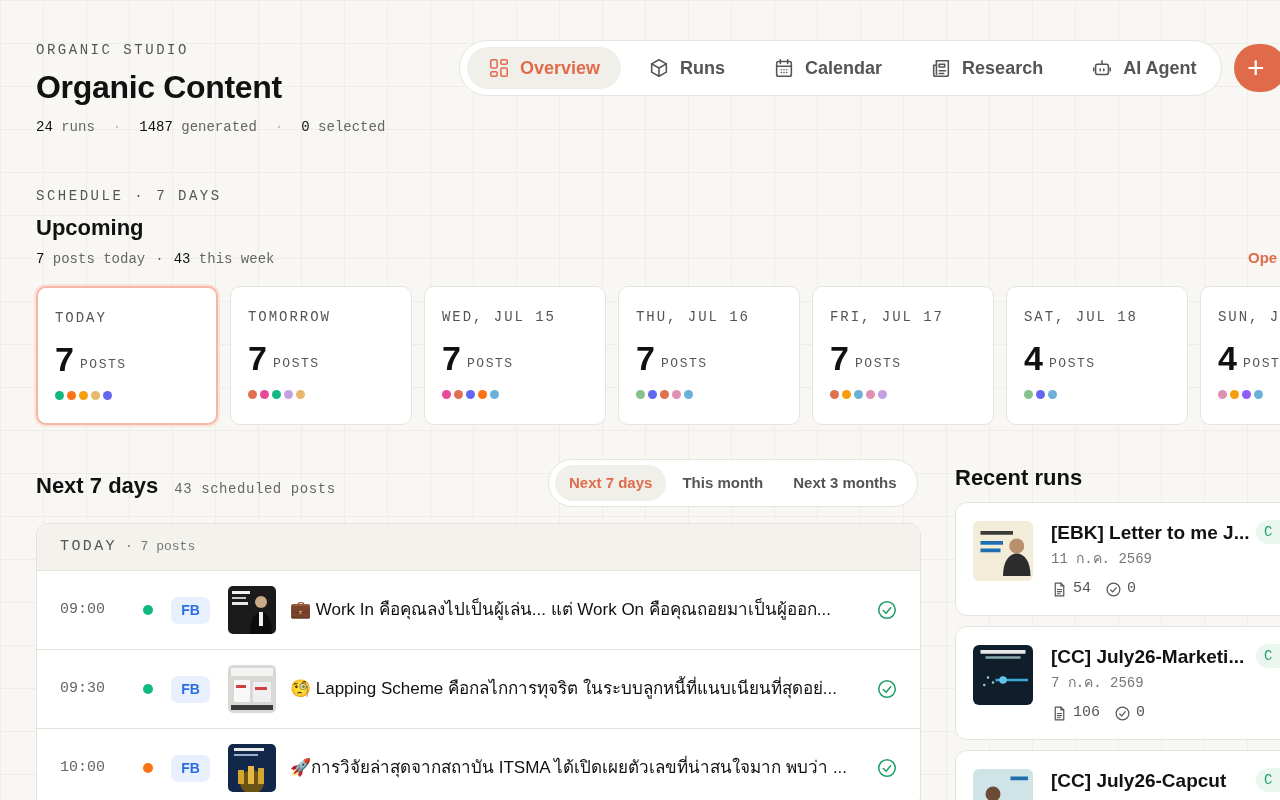 The width and height of the screenshot is (1280, 800). What do you see at coordinates (159, 87) in the screenshot?
I see `page-title: Organic Content` at bounding box center [159, 87].